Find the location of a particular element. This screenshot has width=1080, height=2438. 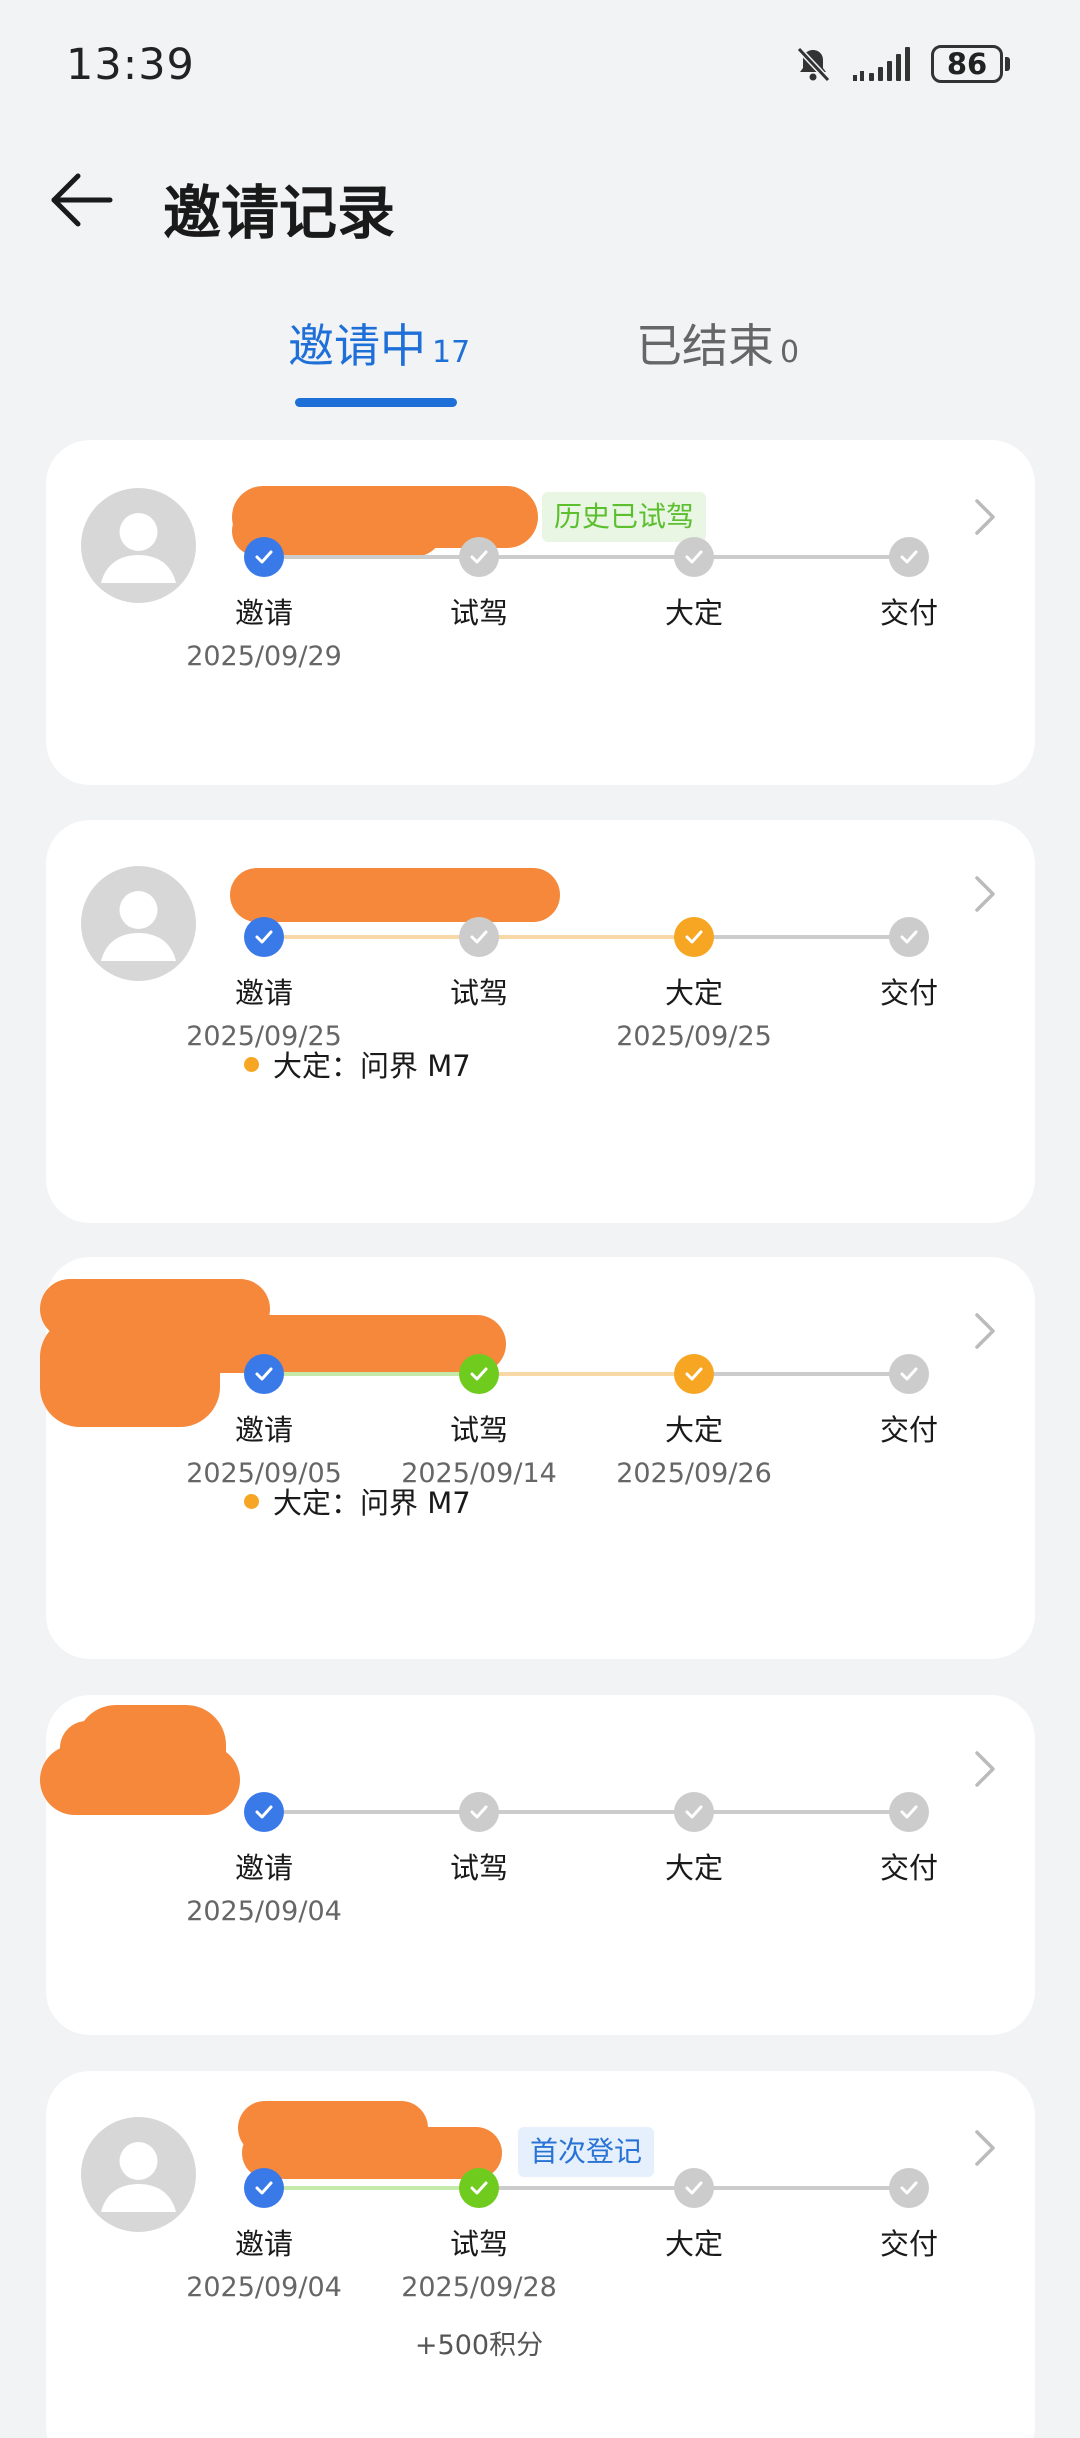

tab-inviting: 邀请中 17 is located at coordinates (379, 343).